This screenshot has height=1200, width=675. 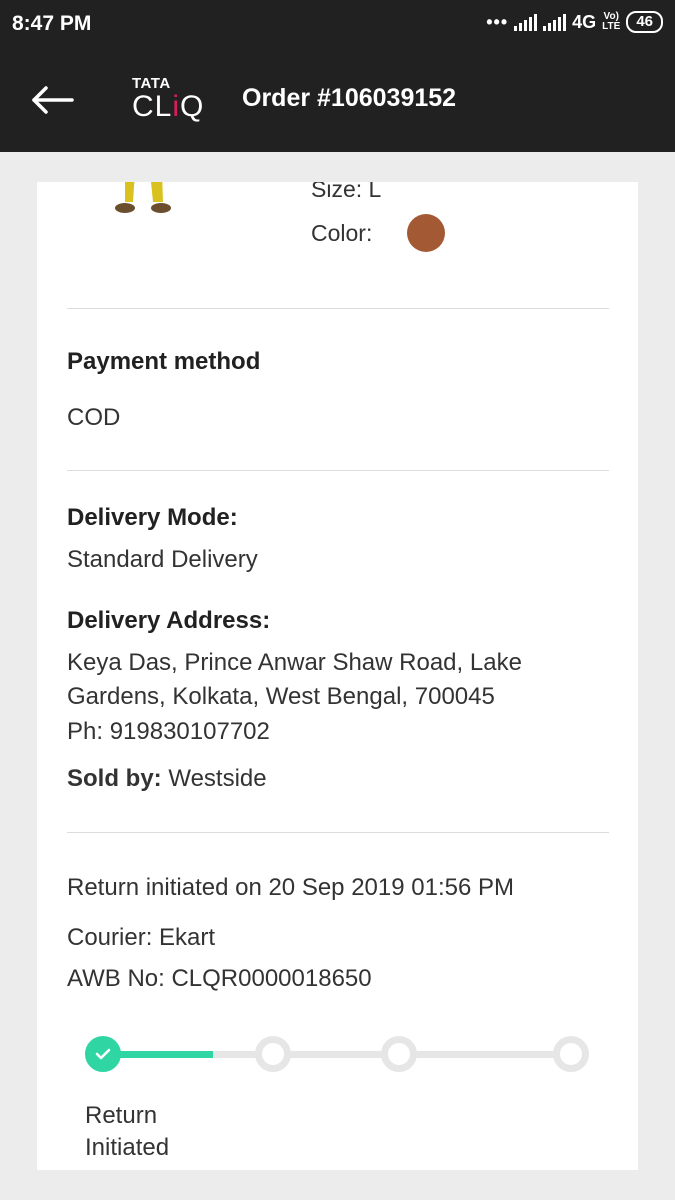 I want to click on step-3-node, so click(x=399, y=1054).